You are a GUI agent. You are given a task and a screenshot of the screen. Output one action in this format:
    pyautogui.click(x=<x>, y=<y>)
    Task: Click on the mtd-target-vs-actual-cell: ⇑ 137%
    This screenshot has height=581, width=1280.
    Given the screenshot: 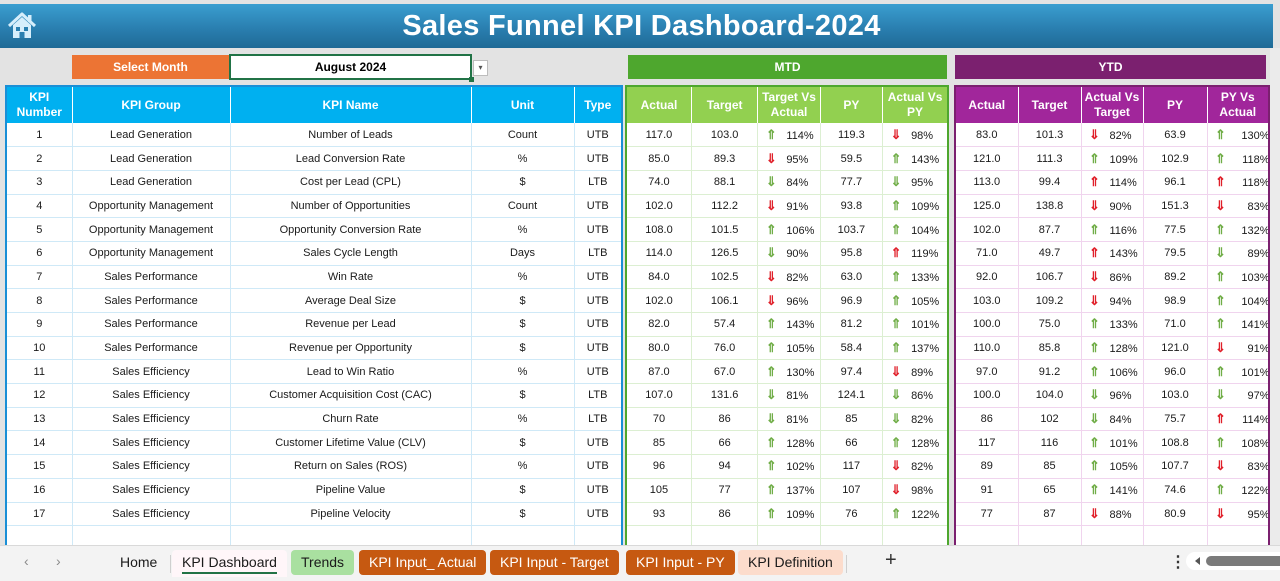 What is the action you would take?
    pyautogui.click(x=789, y=490)
    